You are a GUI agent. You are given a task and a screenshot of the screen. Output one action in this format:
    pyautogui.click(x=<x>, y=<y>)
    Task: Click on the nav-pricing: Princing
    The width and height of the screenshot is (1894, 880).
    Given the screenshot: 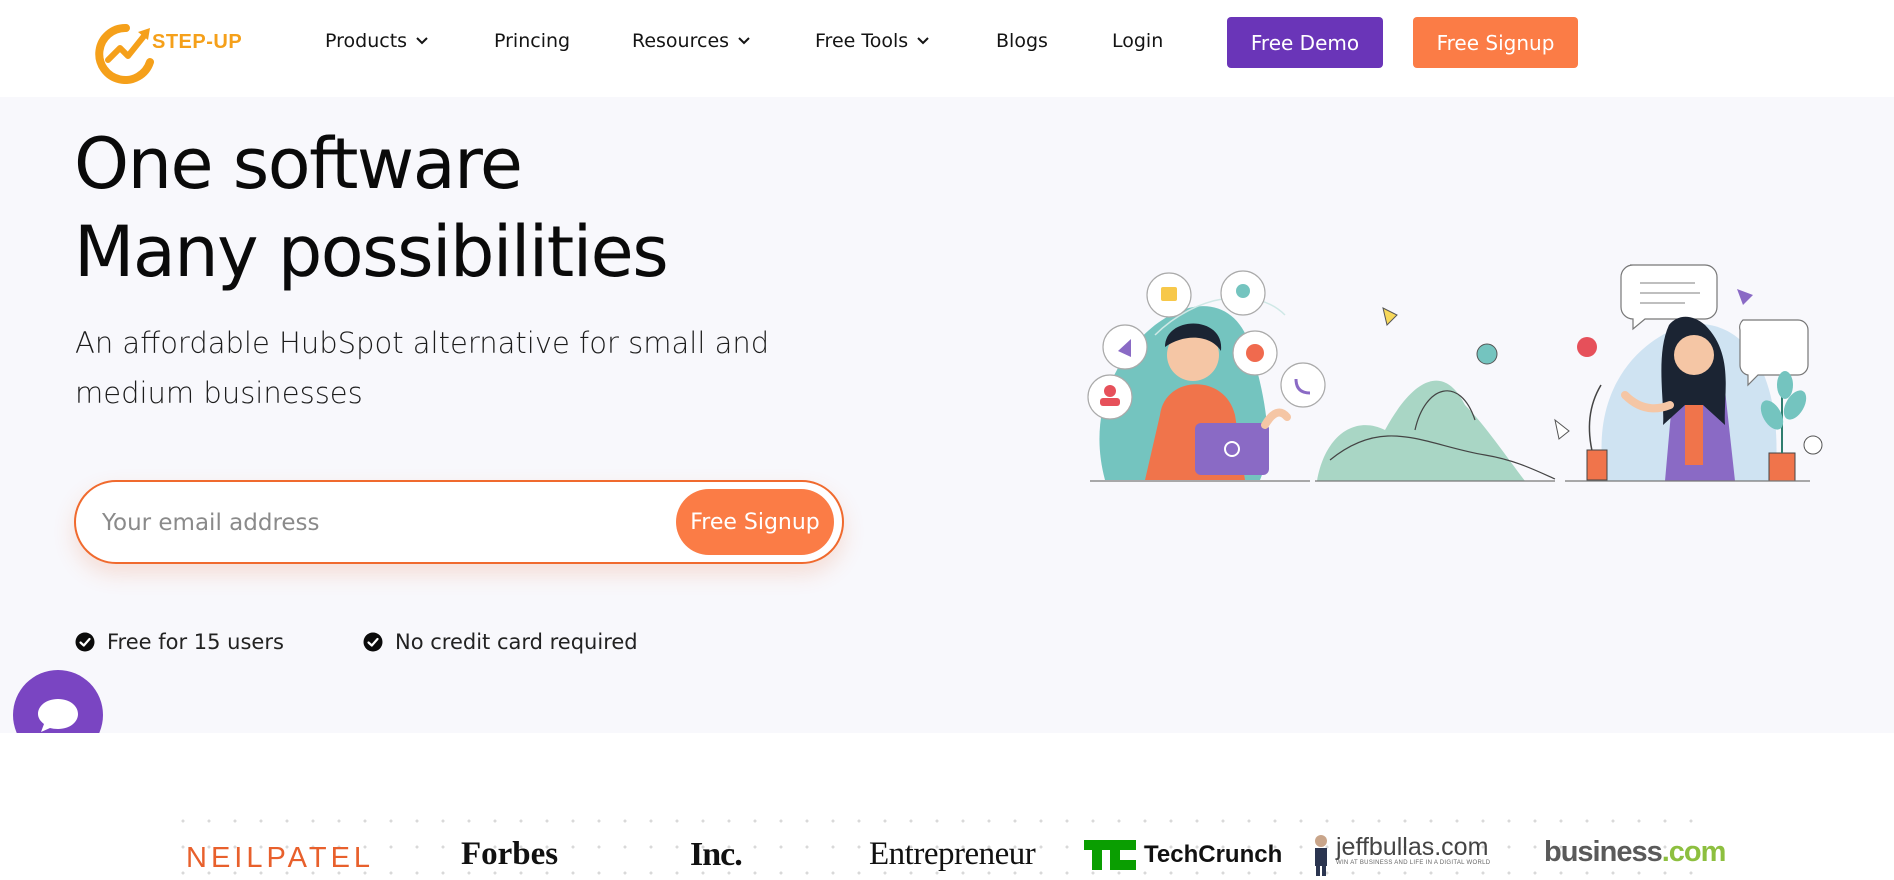 What is the action you would take?
    pyautogui.click(x=532, y=41)
    